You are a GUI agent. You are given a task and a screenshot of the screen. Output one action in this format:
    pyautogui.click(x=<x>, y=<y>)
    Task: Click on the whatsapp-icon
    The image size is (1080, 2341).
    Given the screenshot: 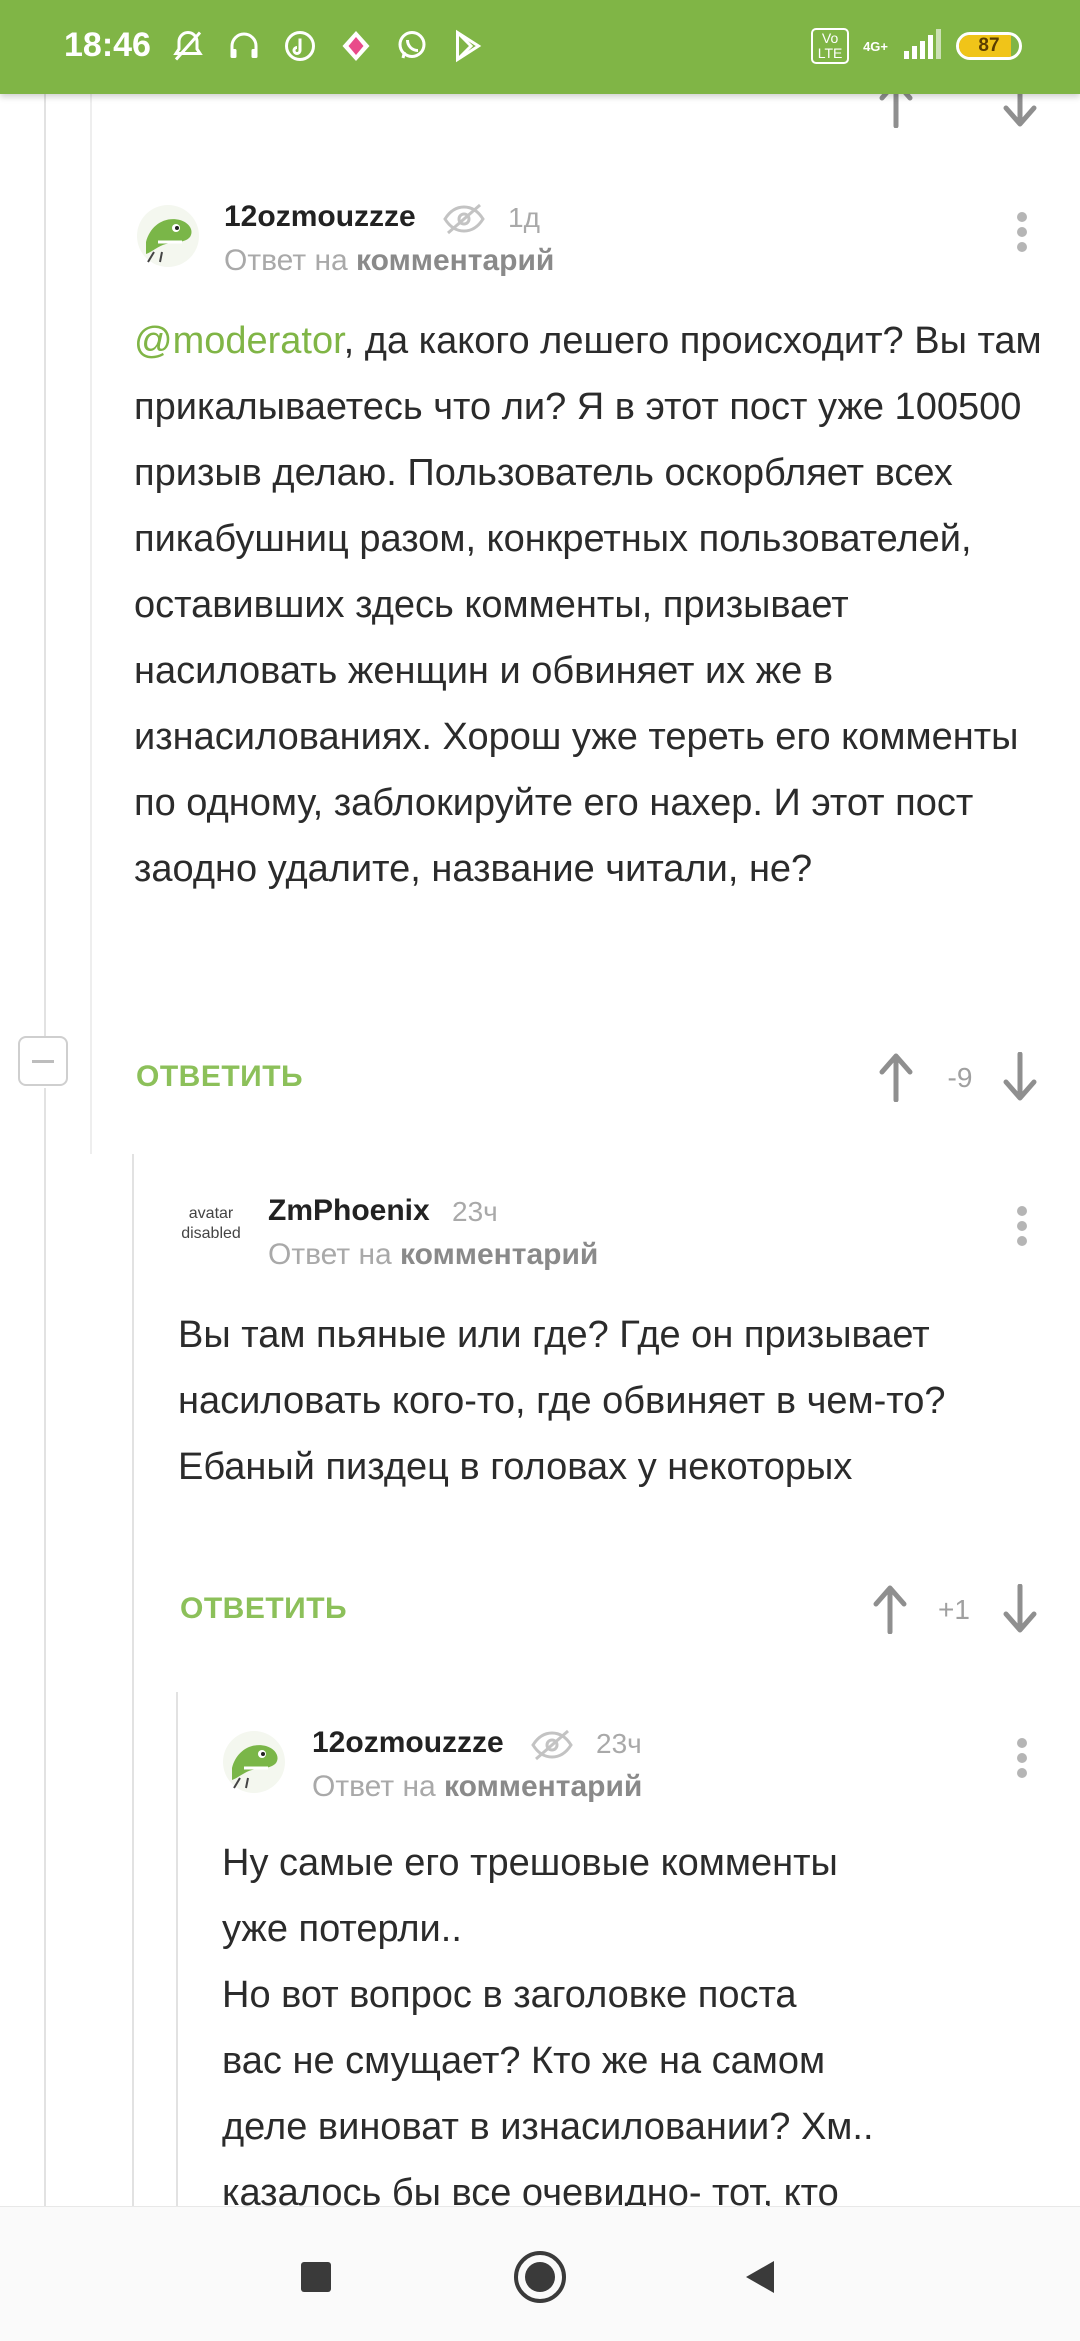 What is the action you would take?
    pyautogui.click(x=412, y=46)
    